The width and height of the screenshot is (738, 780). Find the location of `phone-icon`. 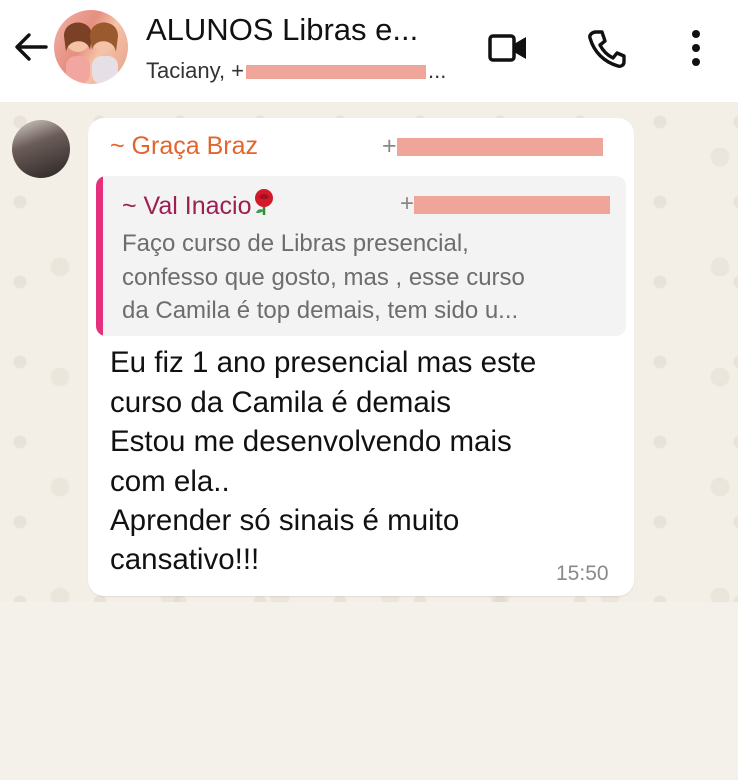

phone-icon is located at coordinates (606, 48).